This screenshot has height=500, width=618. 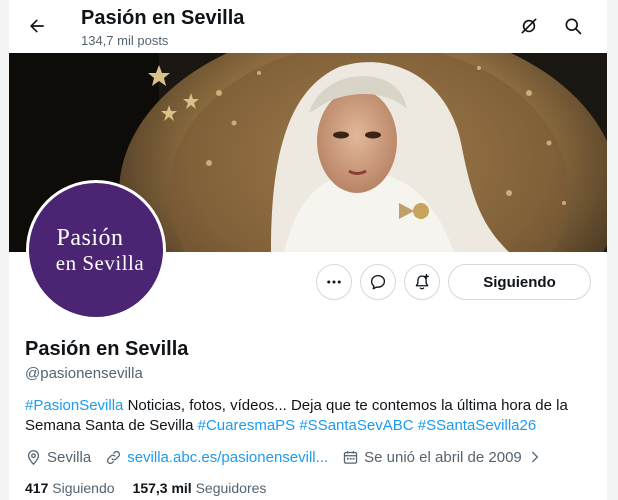 What do you see at coordinates (90, 238) in the screenshot?
I see `avatar-logo-line1: Pasión` at bounding box center [90, 238].